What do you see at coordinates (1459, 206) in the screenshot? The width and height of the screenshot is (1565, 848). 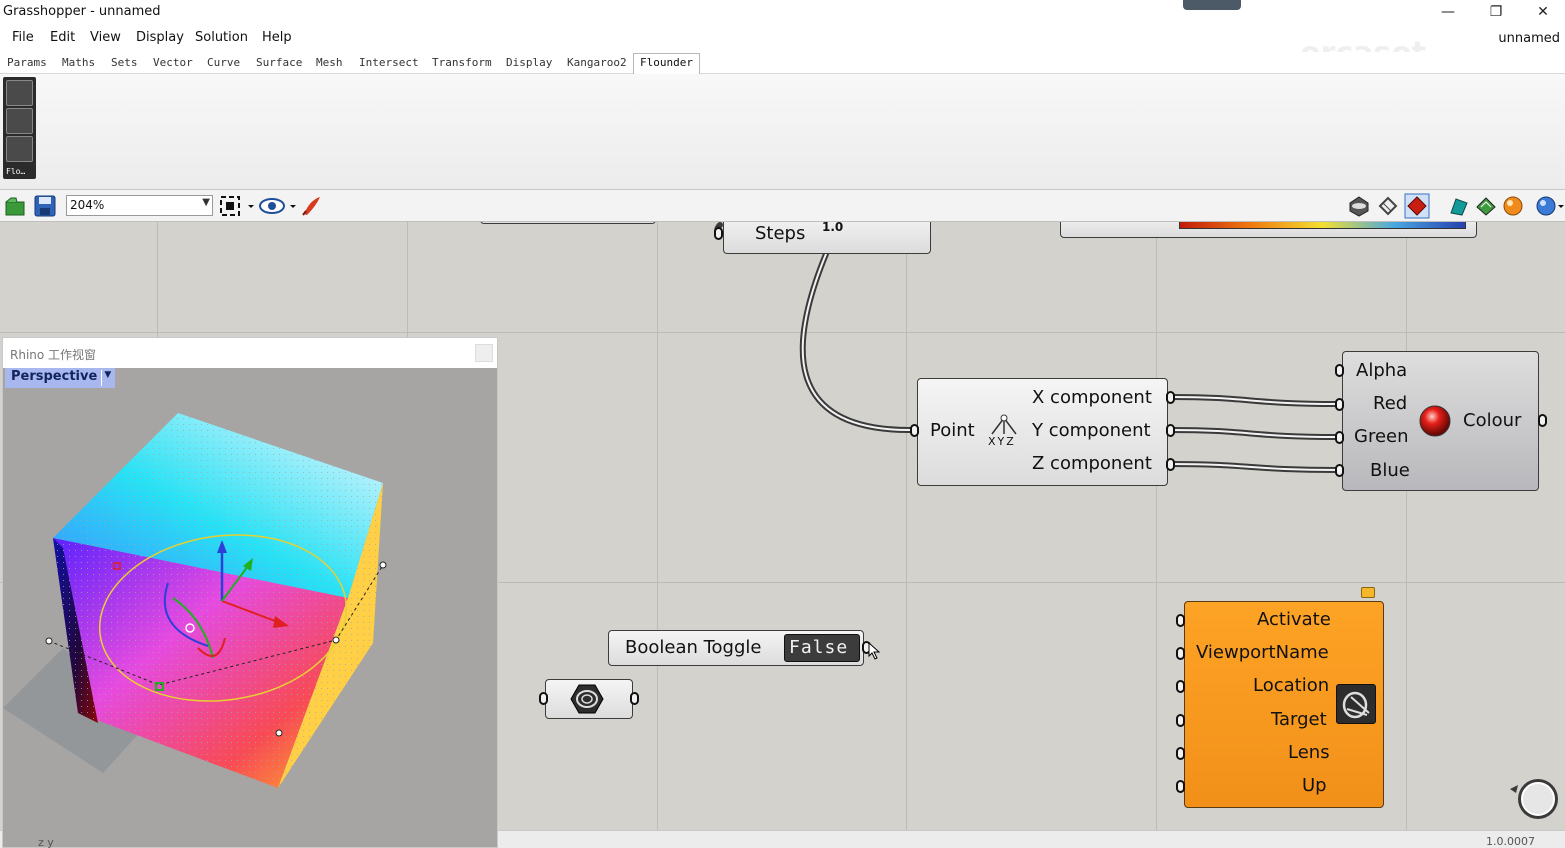 I see `mesh-quality-icon` at bounding box center [1459, 206].